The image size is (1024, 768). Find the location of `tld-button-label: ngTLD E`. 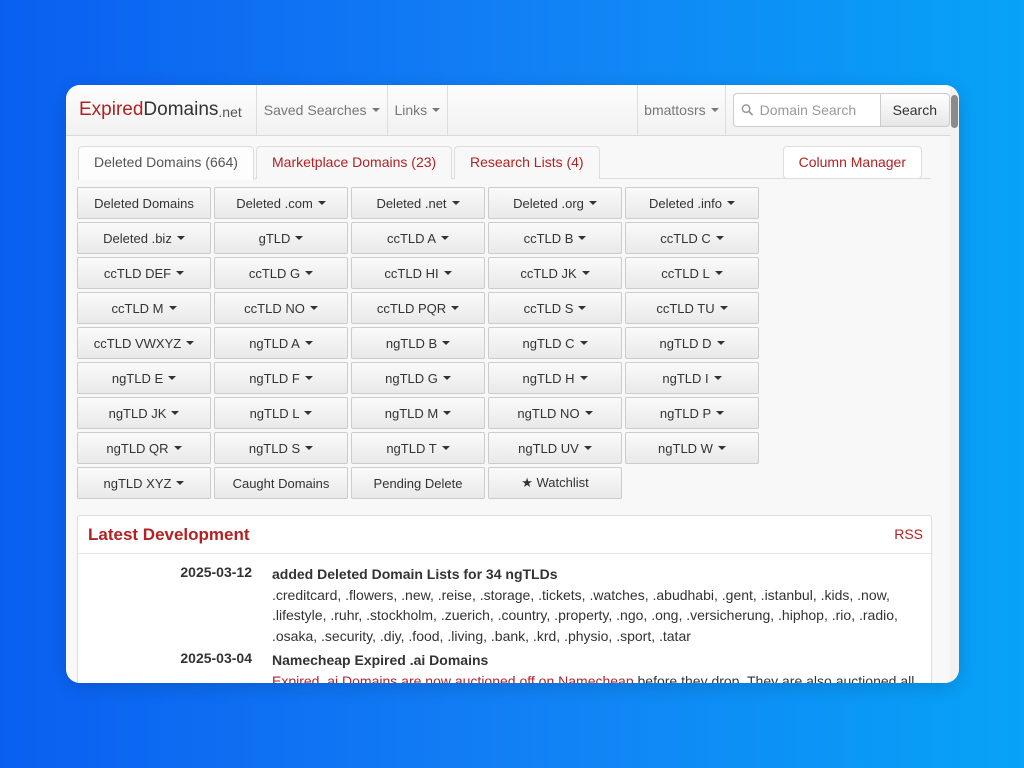

tld-button-label: ngTLD E is located at coordinates (137, 378).